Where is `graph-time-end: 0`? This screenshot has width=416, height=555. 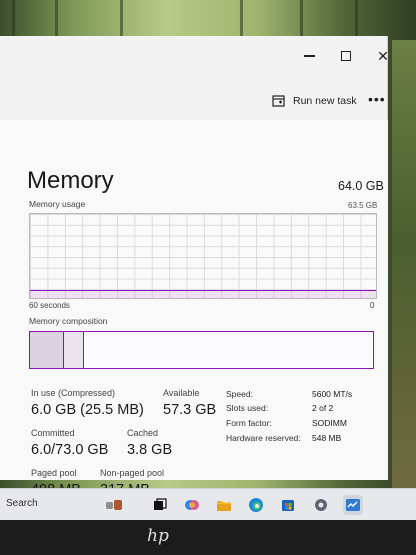 graph-time-end: 0 is located at coordinates (372, 305).